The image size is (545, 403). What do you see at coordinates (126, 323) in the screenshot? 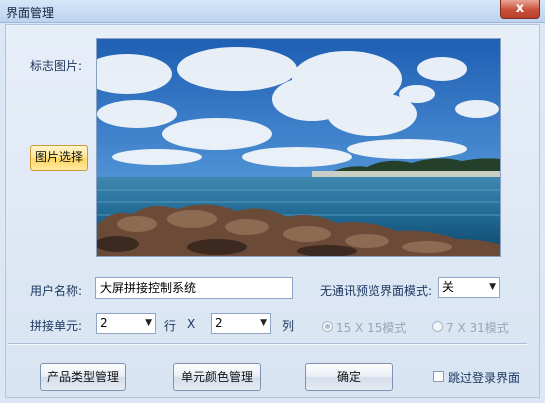
I see `tile-rows-select: 2 ▼` at bounding box center [126, 323].